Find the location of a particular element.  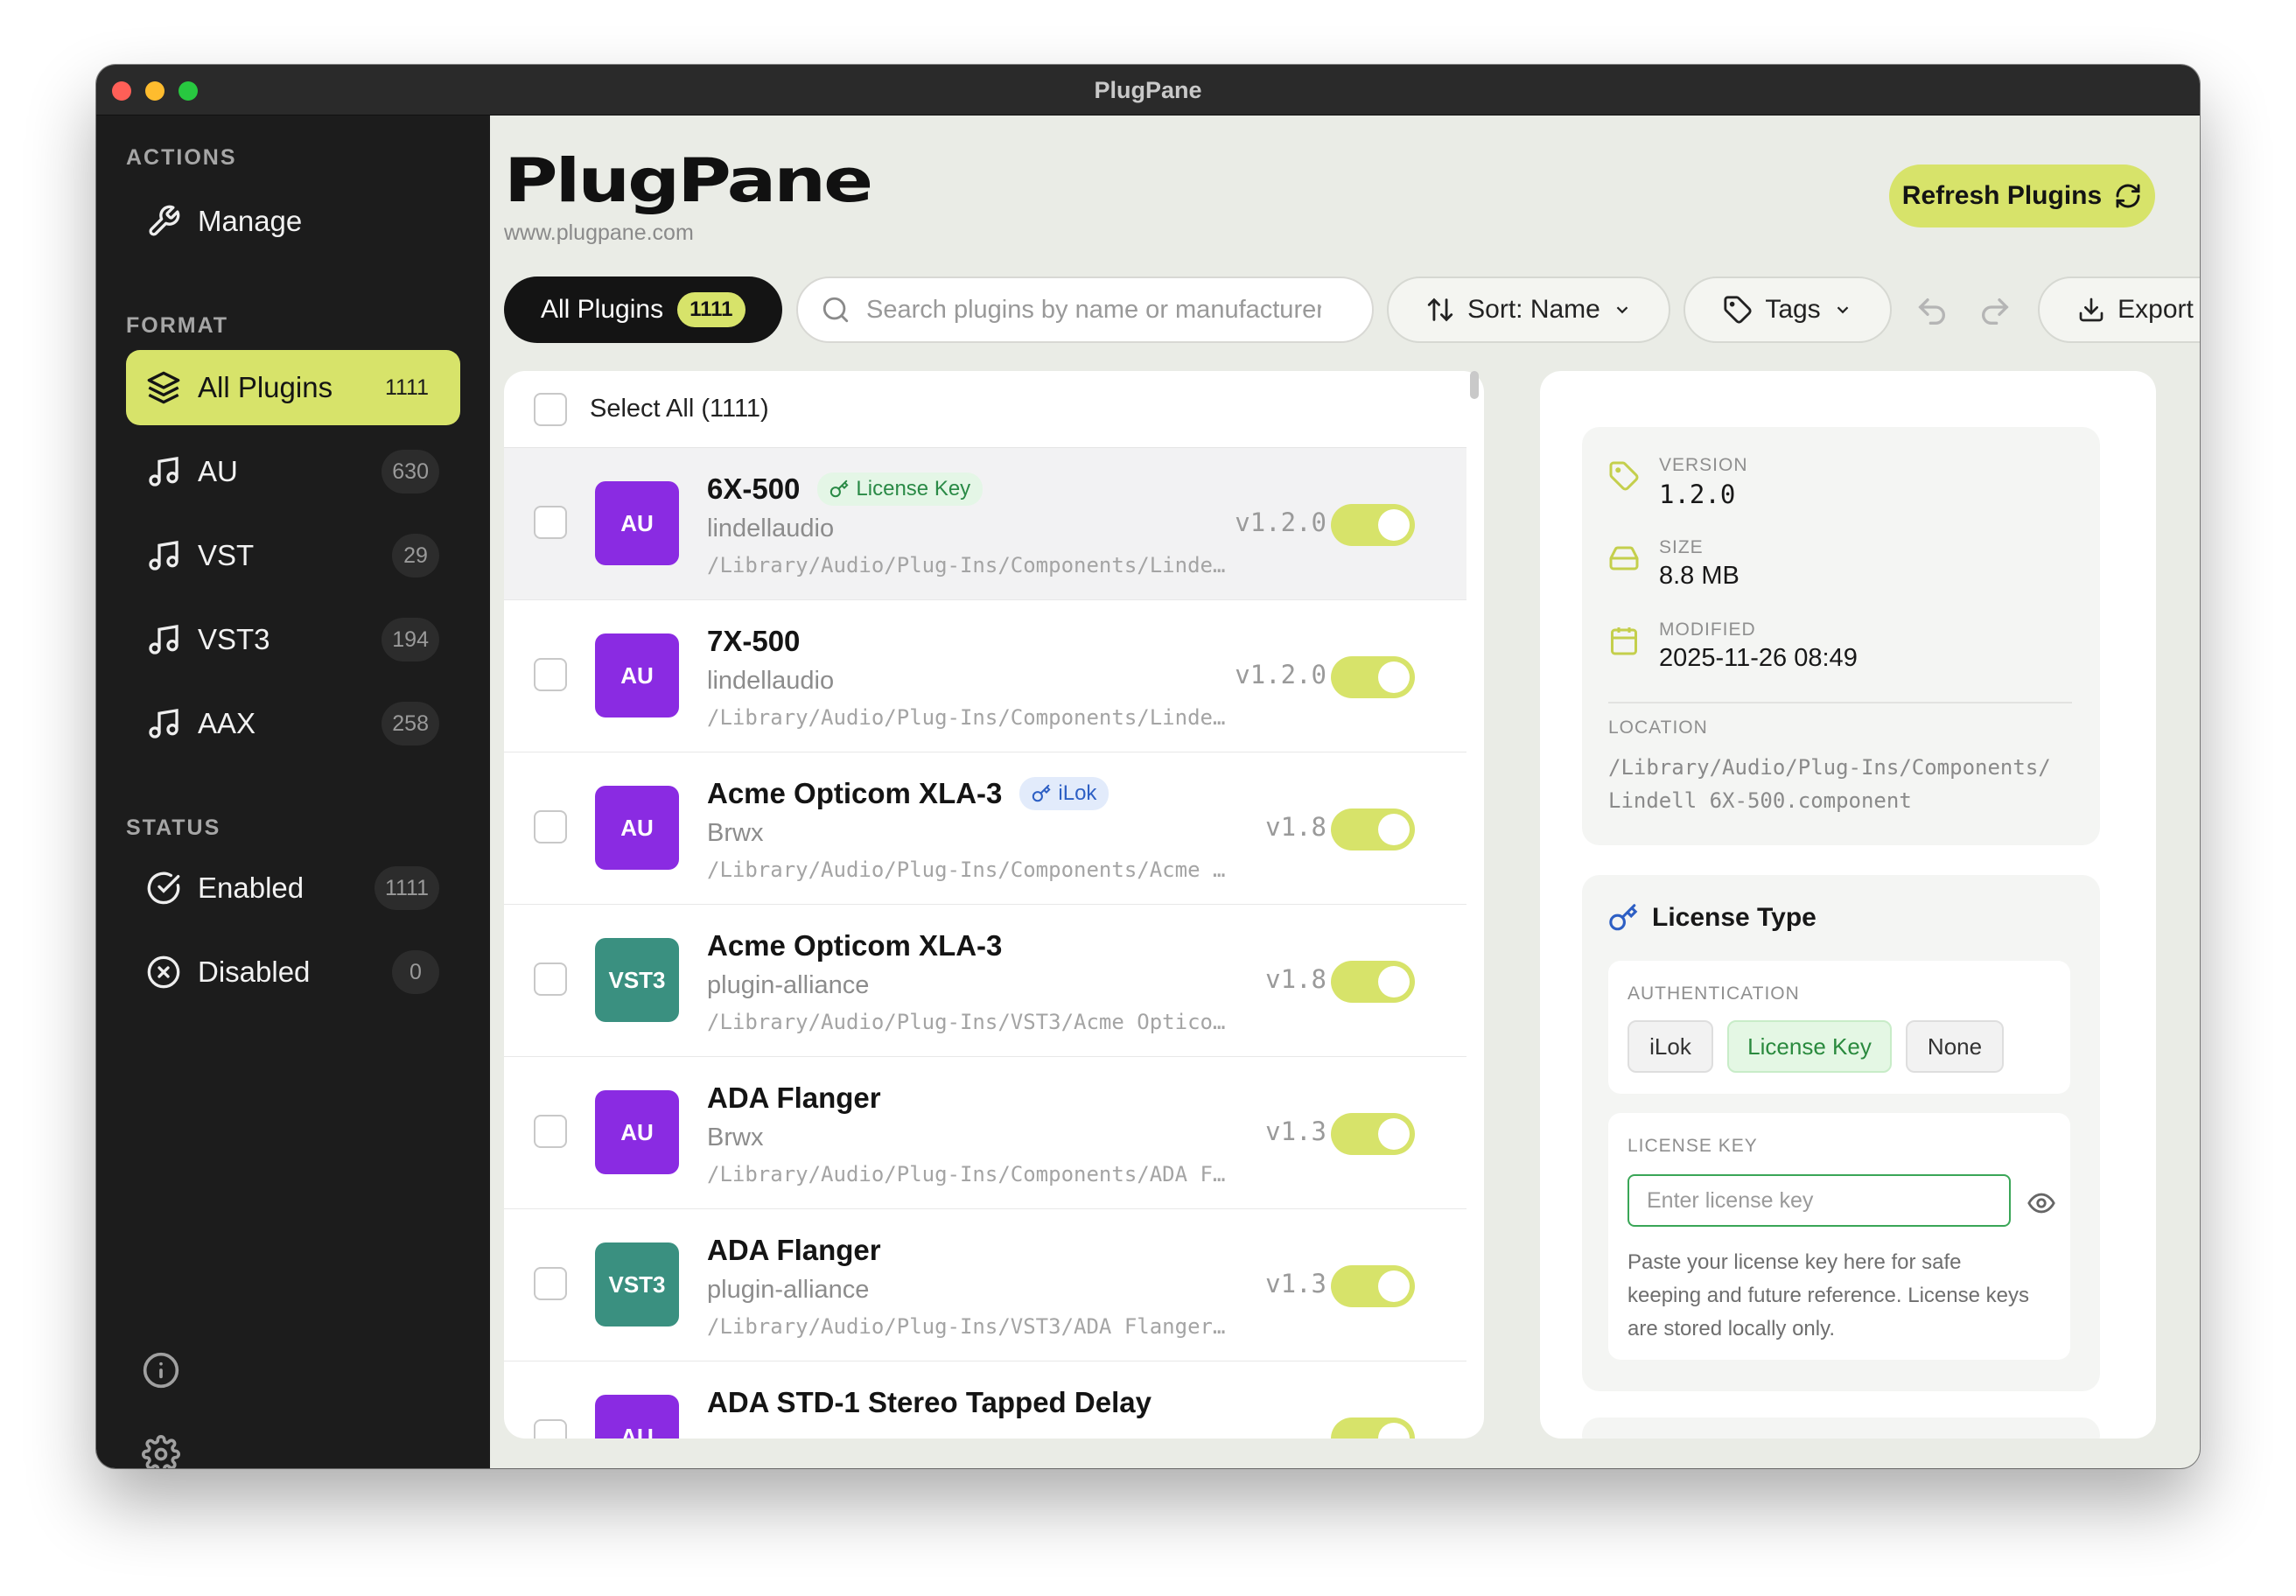

all-plugins-filter-label: All Plugins is located at coordinates (602, 309).